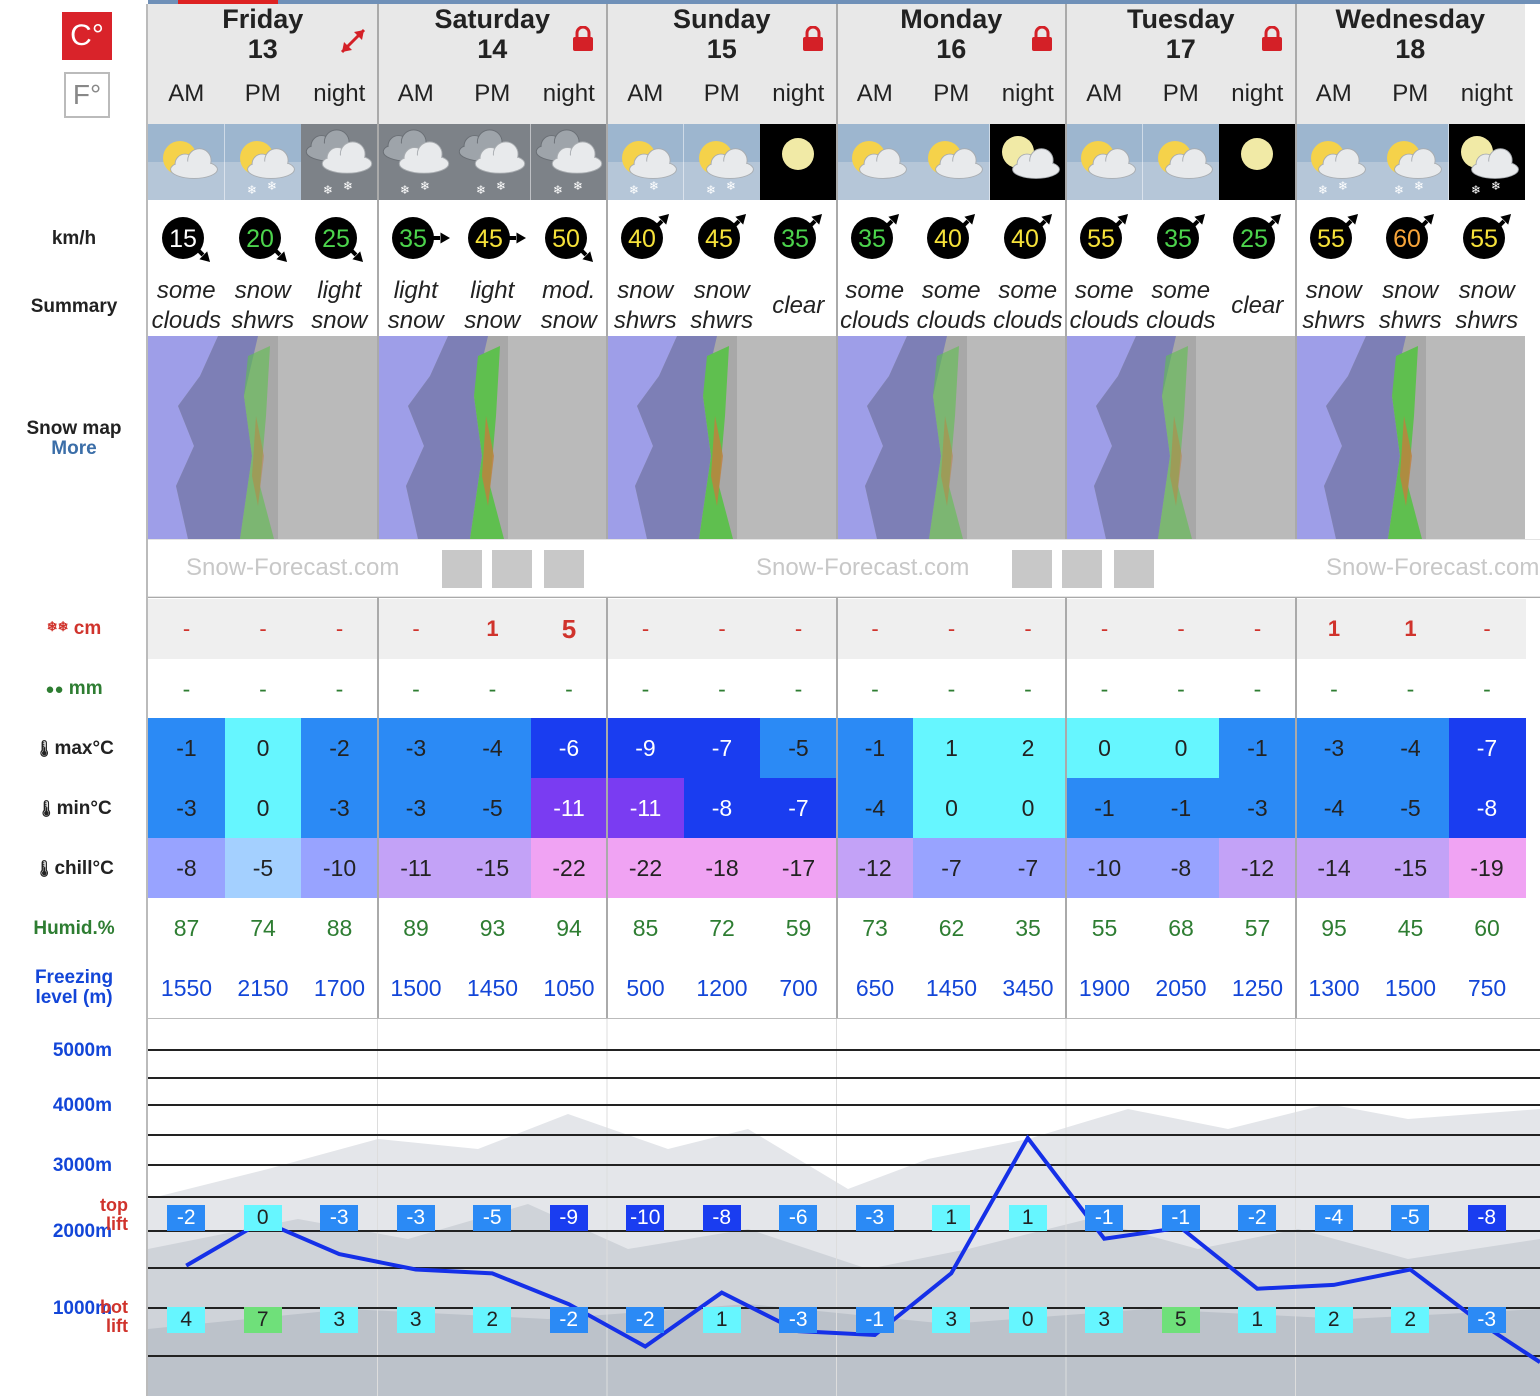 This screenshot has height=1396, width=1540. Describe the element at coordinates (569, 306) in the screenshot. I see `summary-cell: mod. snow` at that location.